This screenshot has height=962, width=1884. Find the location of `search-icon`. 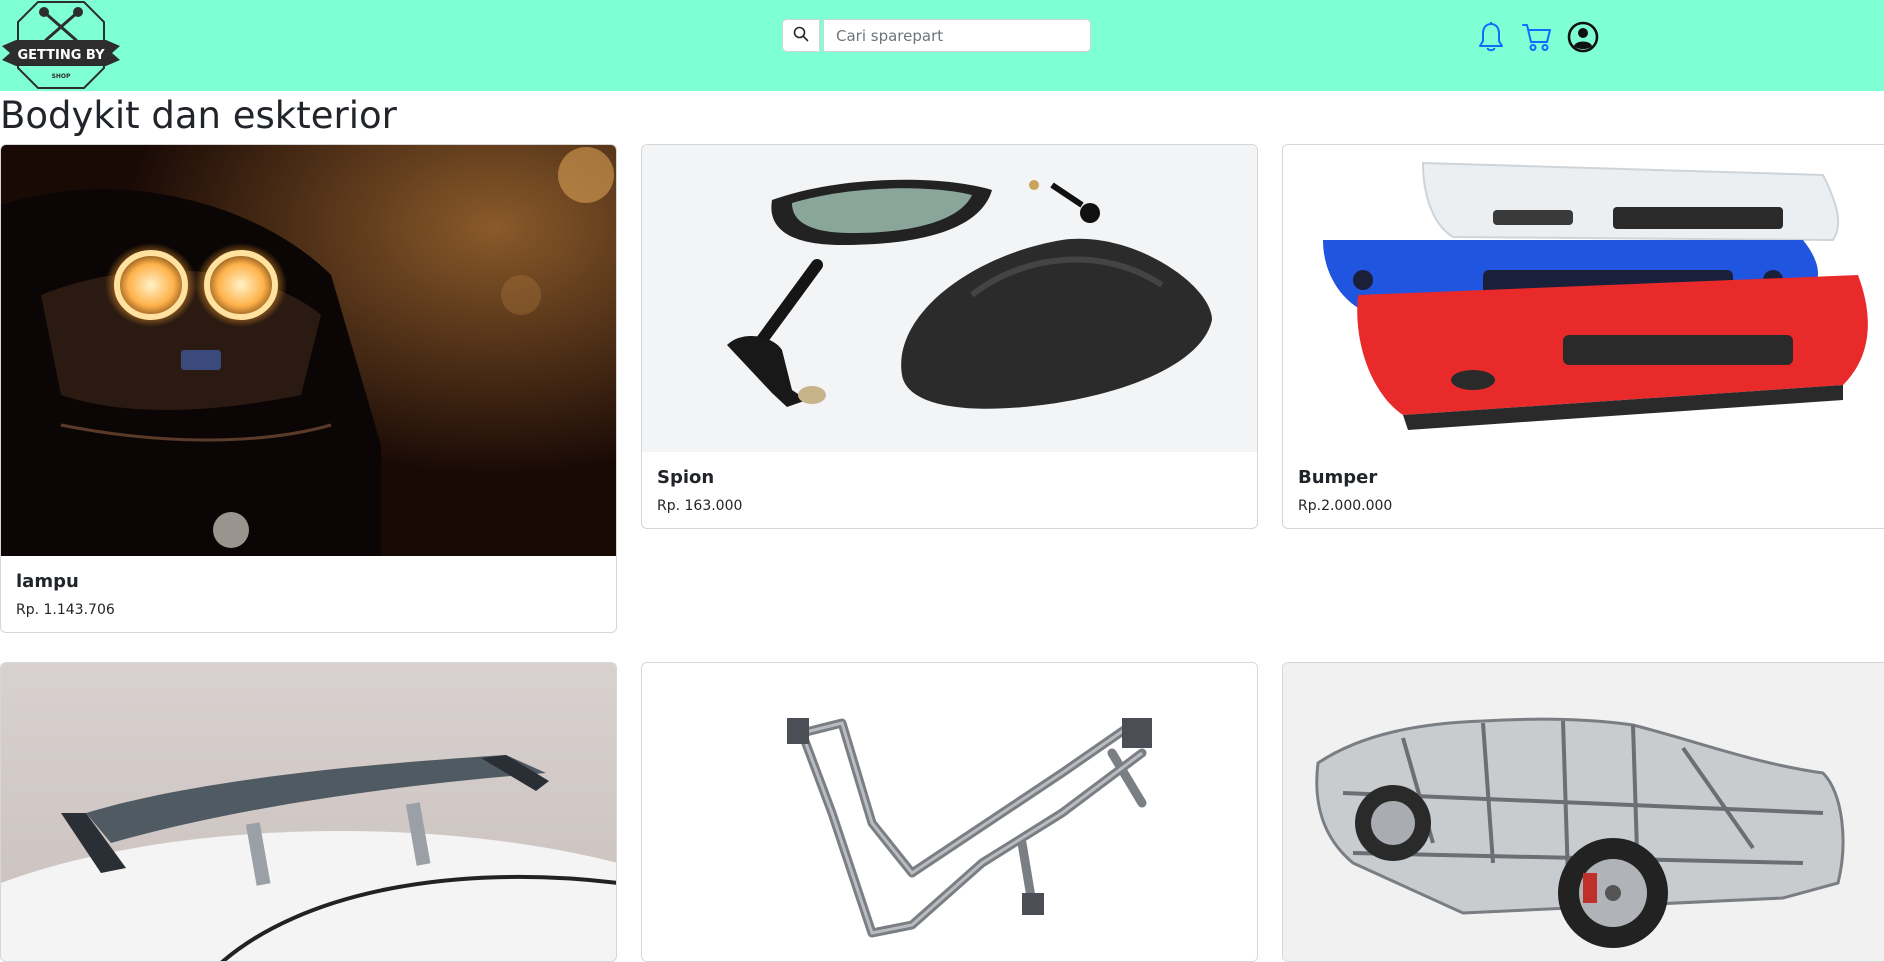

search-icon is located at coordinates (801, 36).